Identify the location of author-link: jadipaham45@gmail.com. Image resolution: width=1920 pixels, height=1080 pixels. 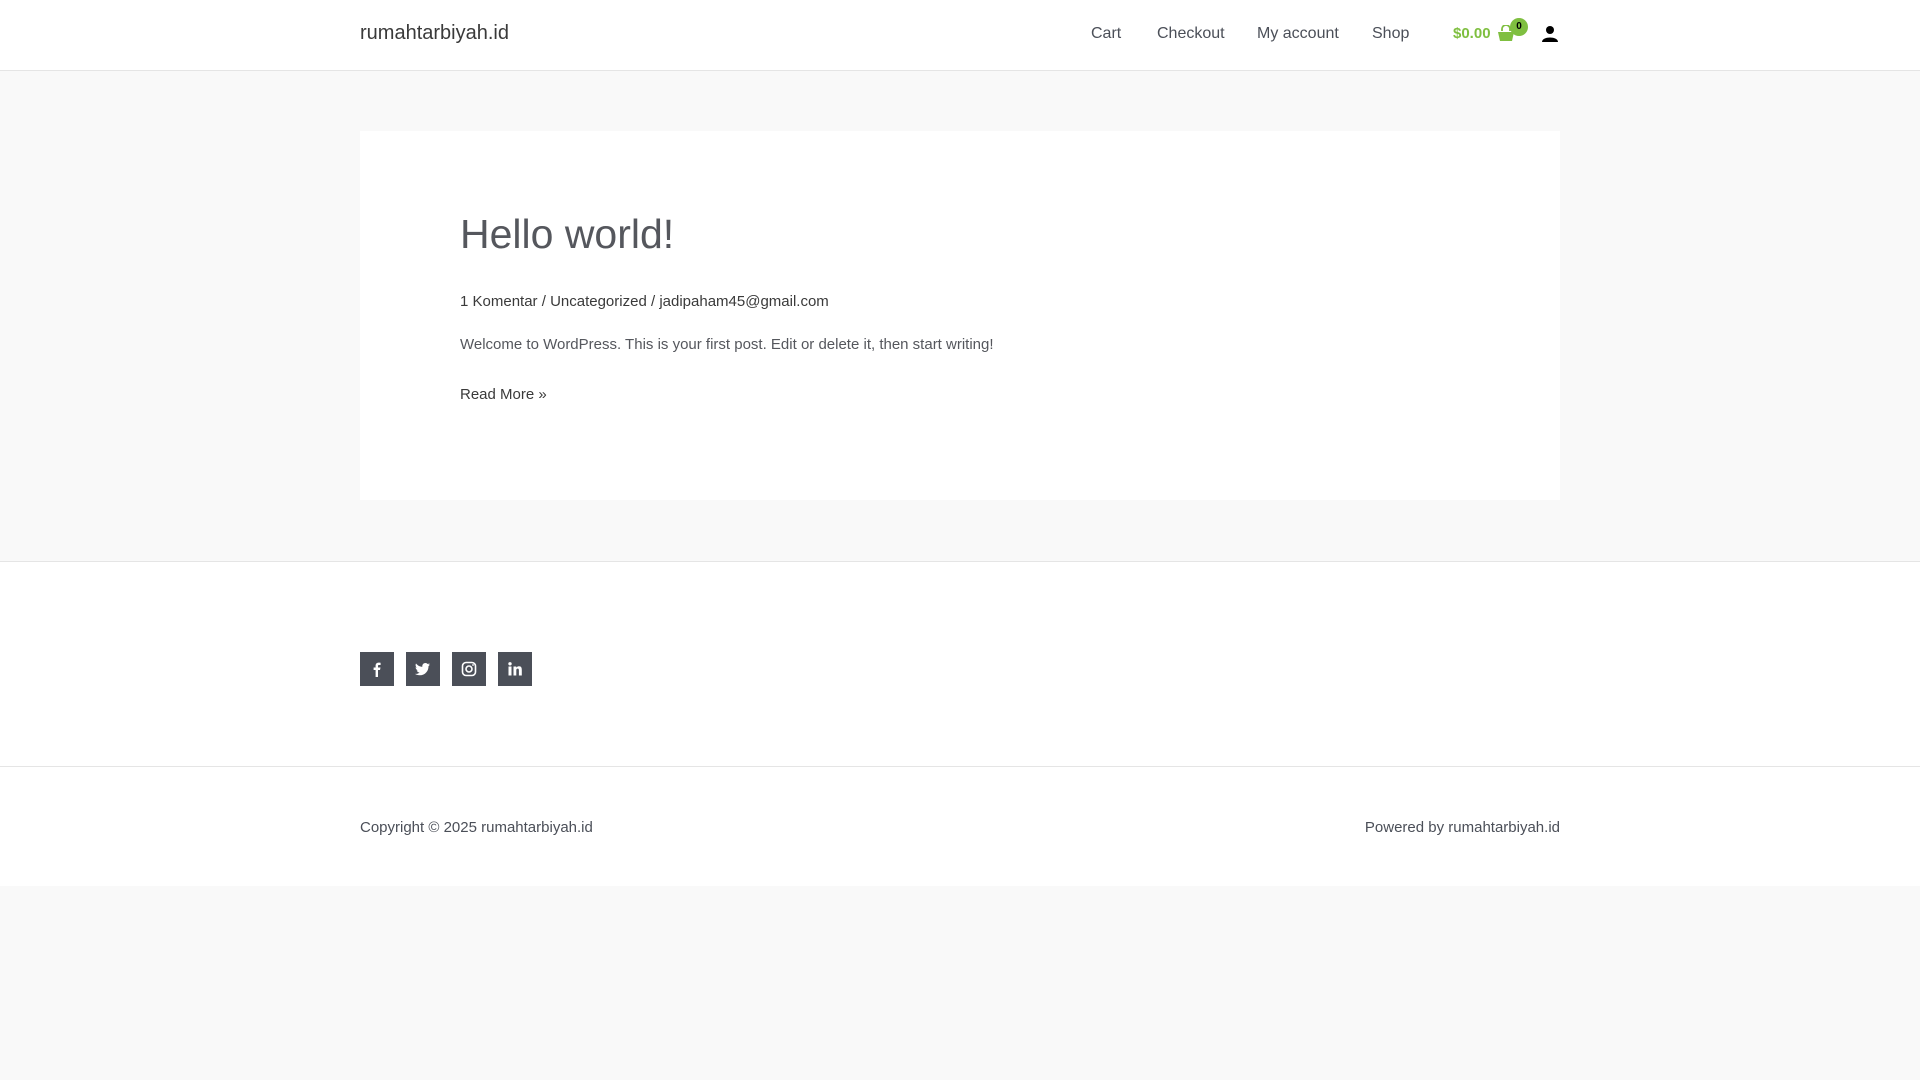
(743, 301).